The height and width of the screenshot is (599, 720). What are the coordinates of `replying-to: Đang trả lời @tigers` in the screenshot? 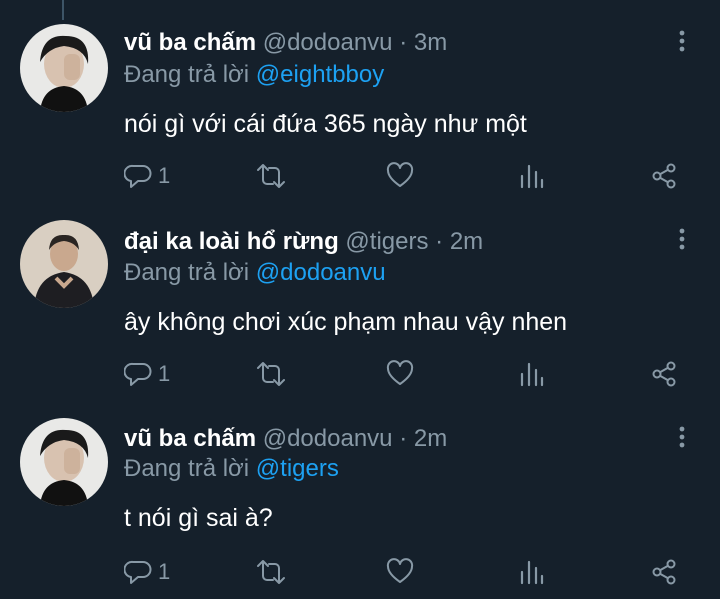 It's located at (231, 469).